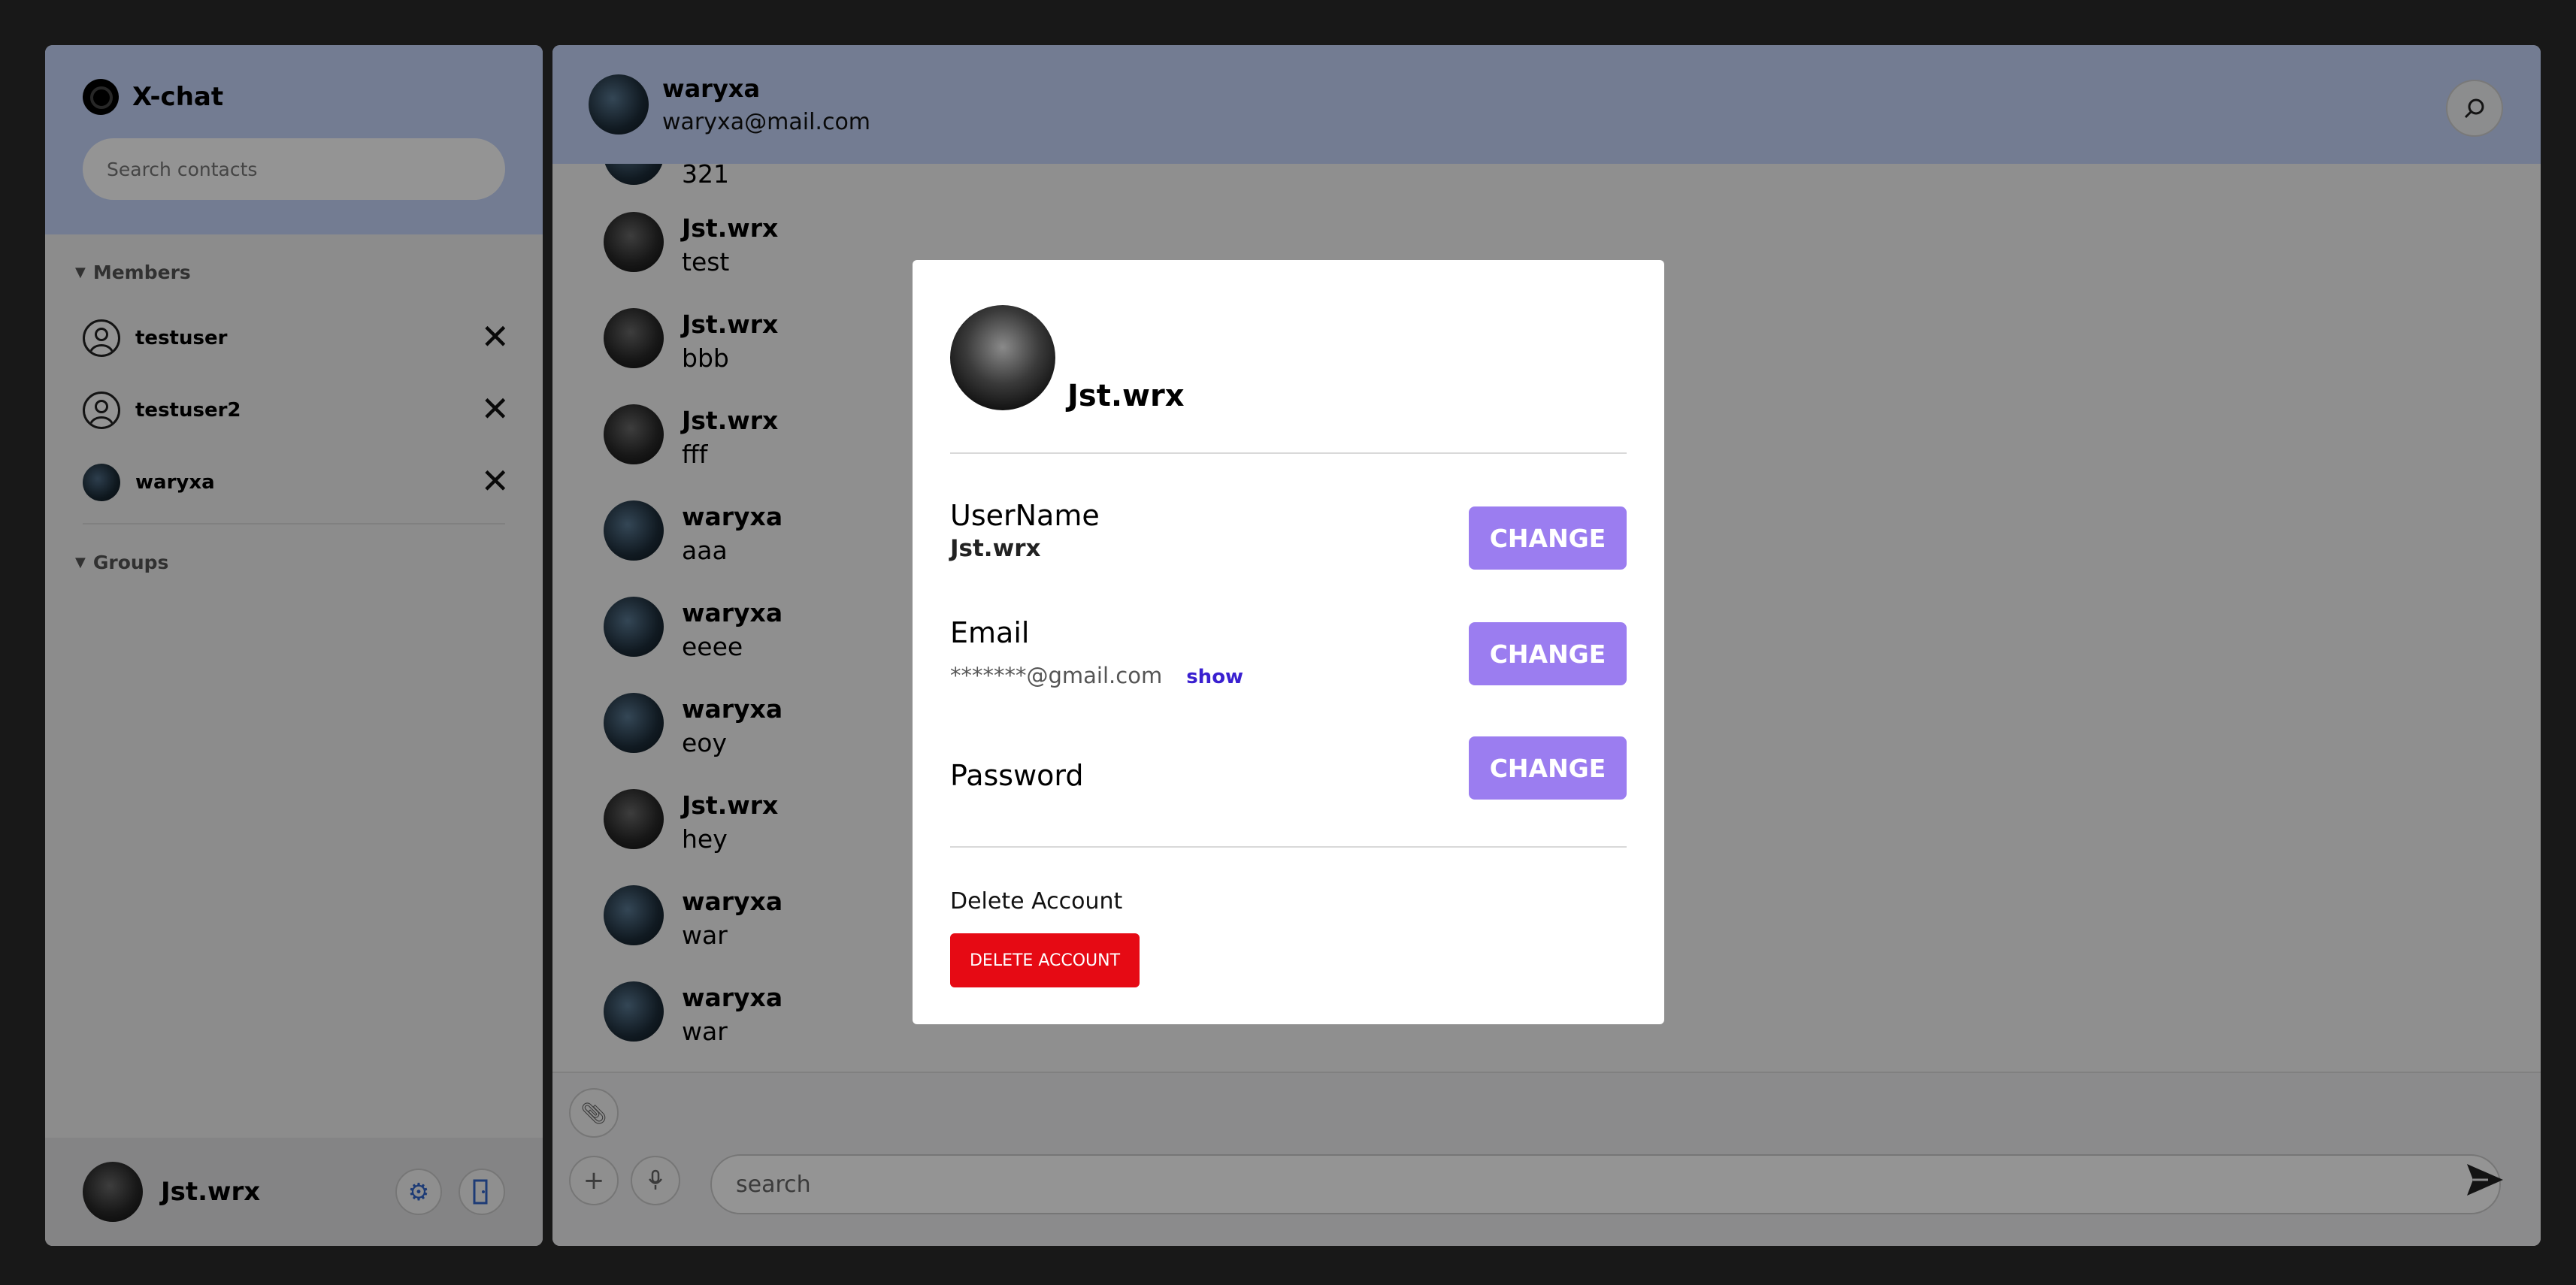 The height and width of the screenshot is (1285, 2576). Describe the element at coordinates (1045, 960) in the screenshot. I see `delete-account-button: DELETE ACCOUNT` at that location.